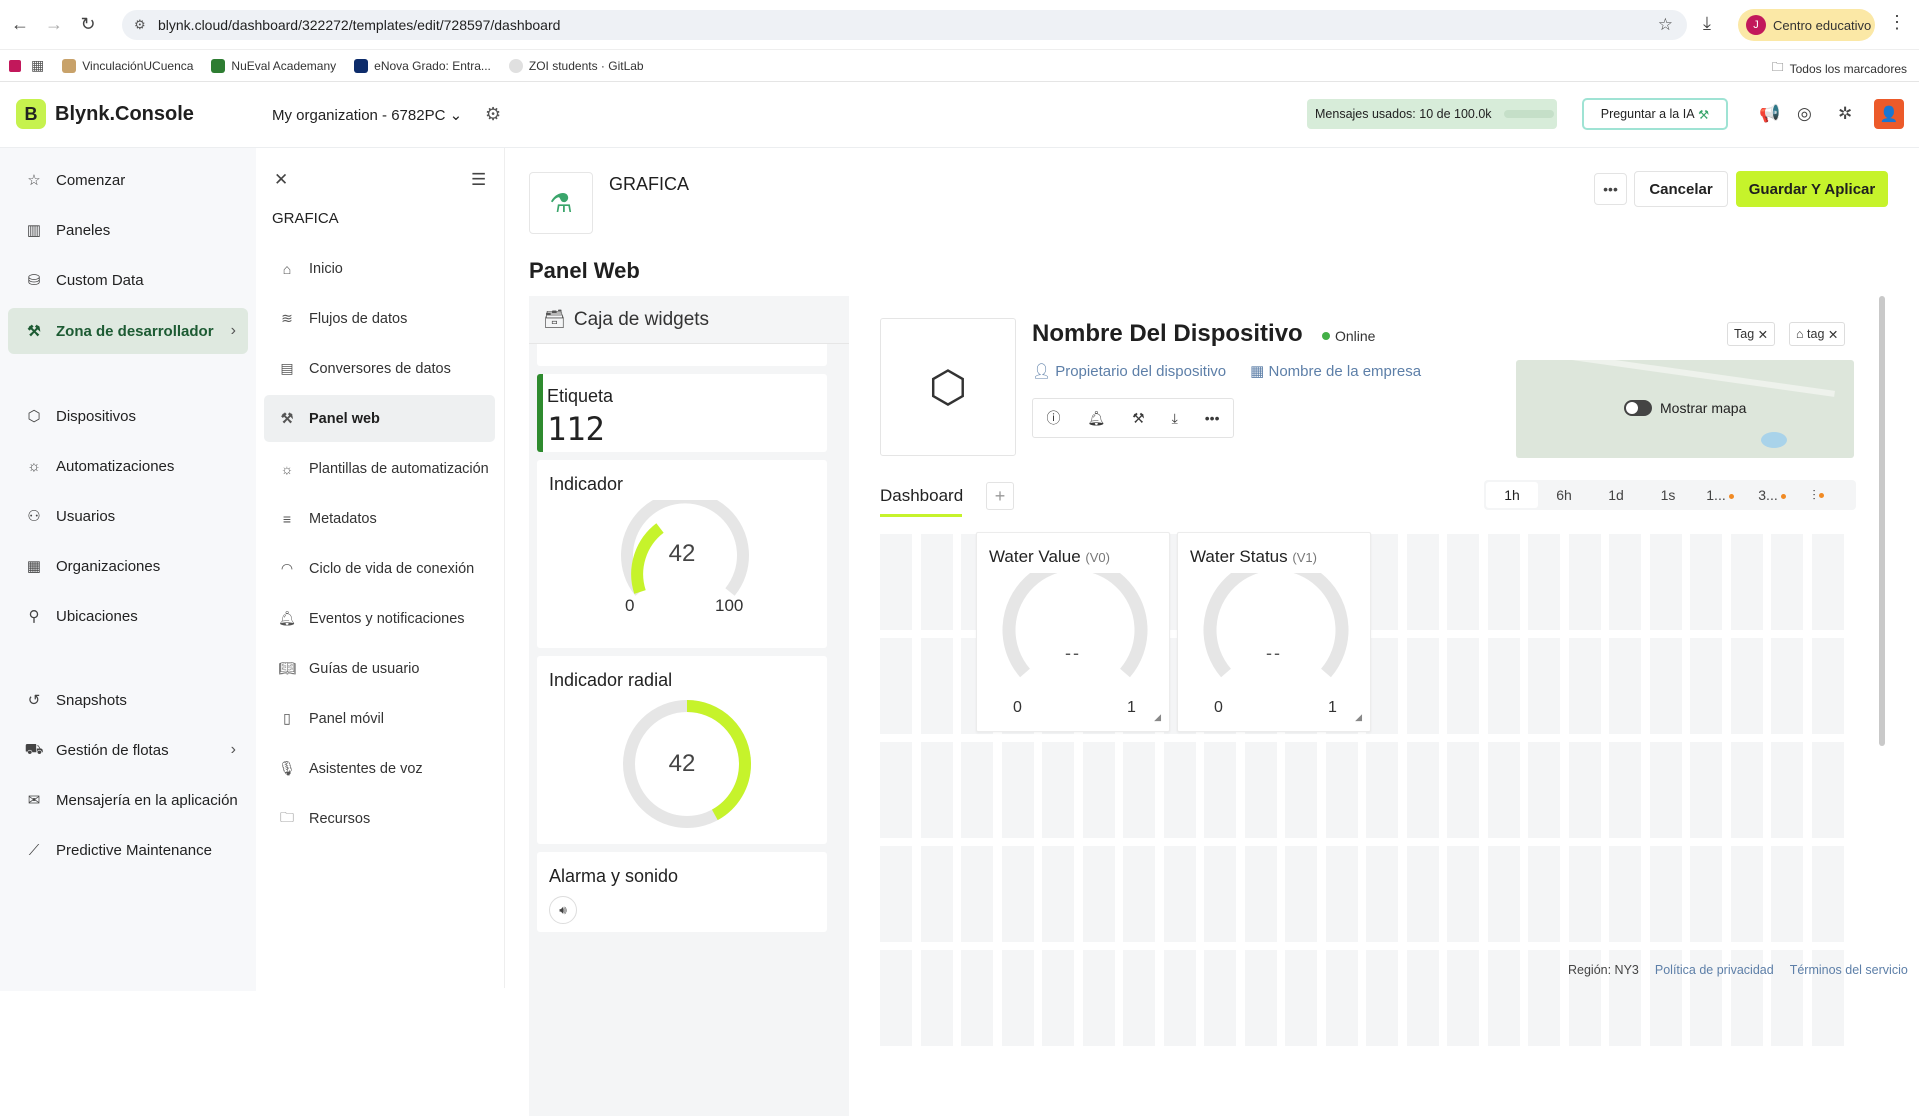  Describe the element at coordinates (1274, 632) in the screenshot. I see `widget-water-status: Water Status (V1) -- 0 1 ◢` at that location.